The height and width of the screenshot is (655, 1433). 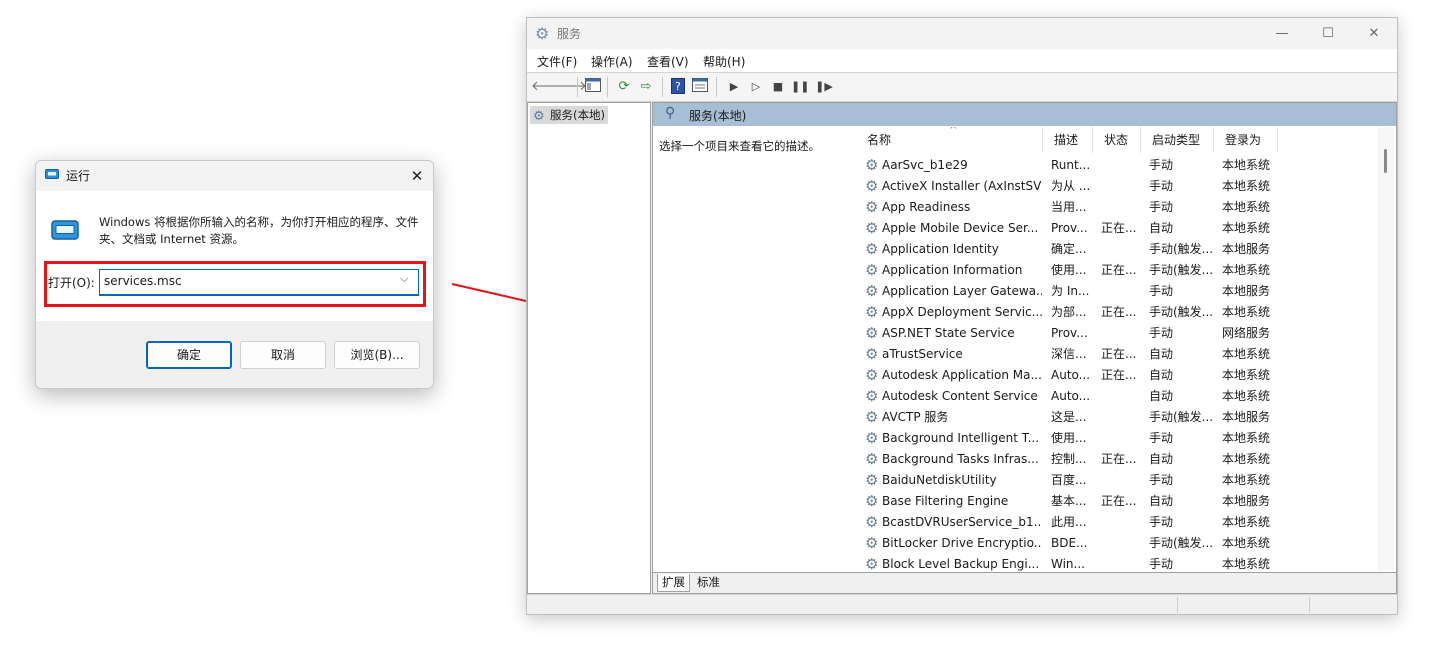 What do you see at coordinates (548, 87) in the screenshot?
I see `back-icon: 🡐` at bounding box center [548, 87].